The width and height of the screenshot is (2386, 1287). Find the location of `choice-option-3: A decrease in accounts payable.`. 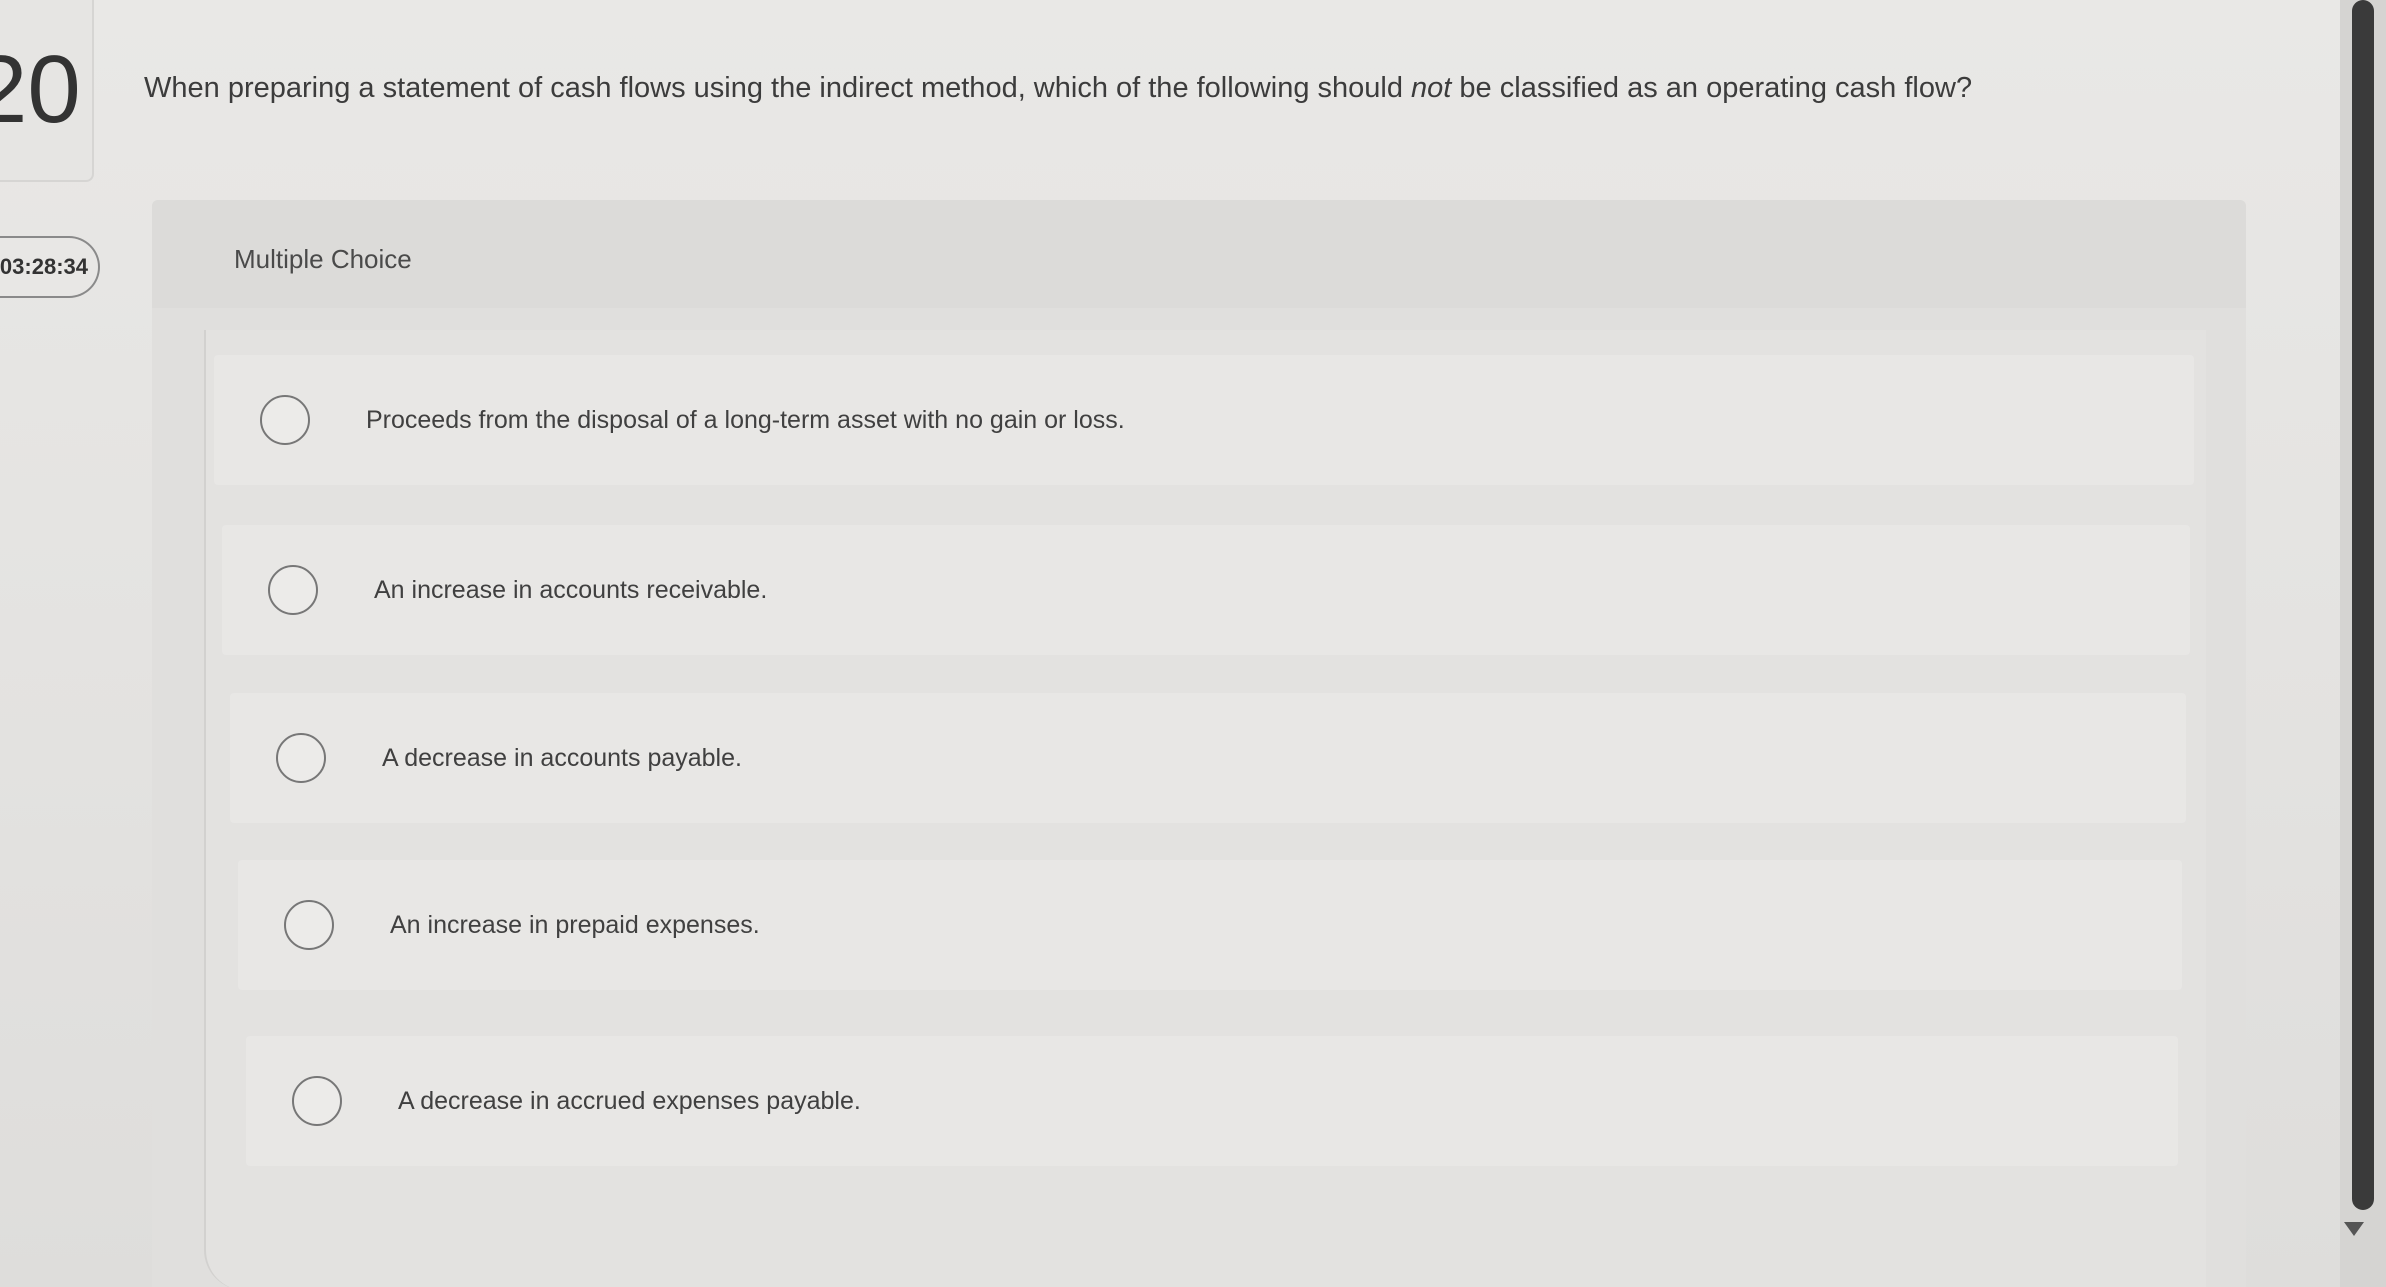

choice-option-3: A decrease in accounts payable. is located at coordinates (1208, 758).